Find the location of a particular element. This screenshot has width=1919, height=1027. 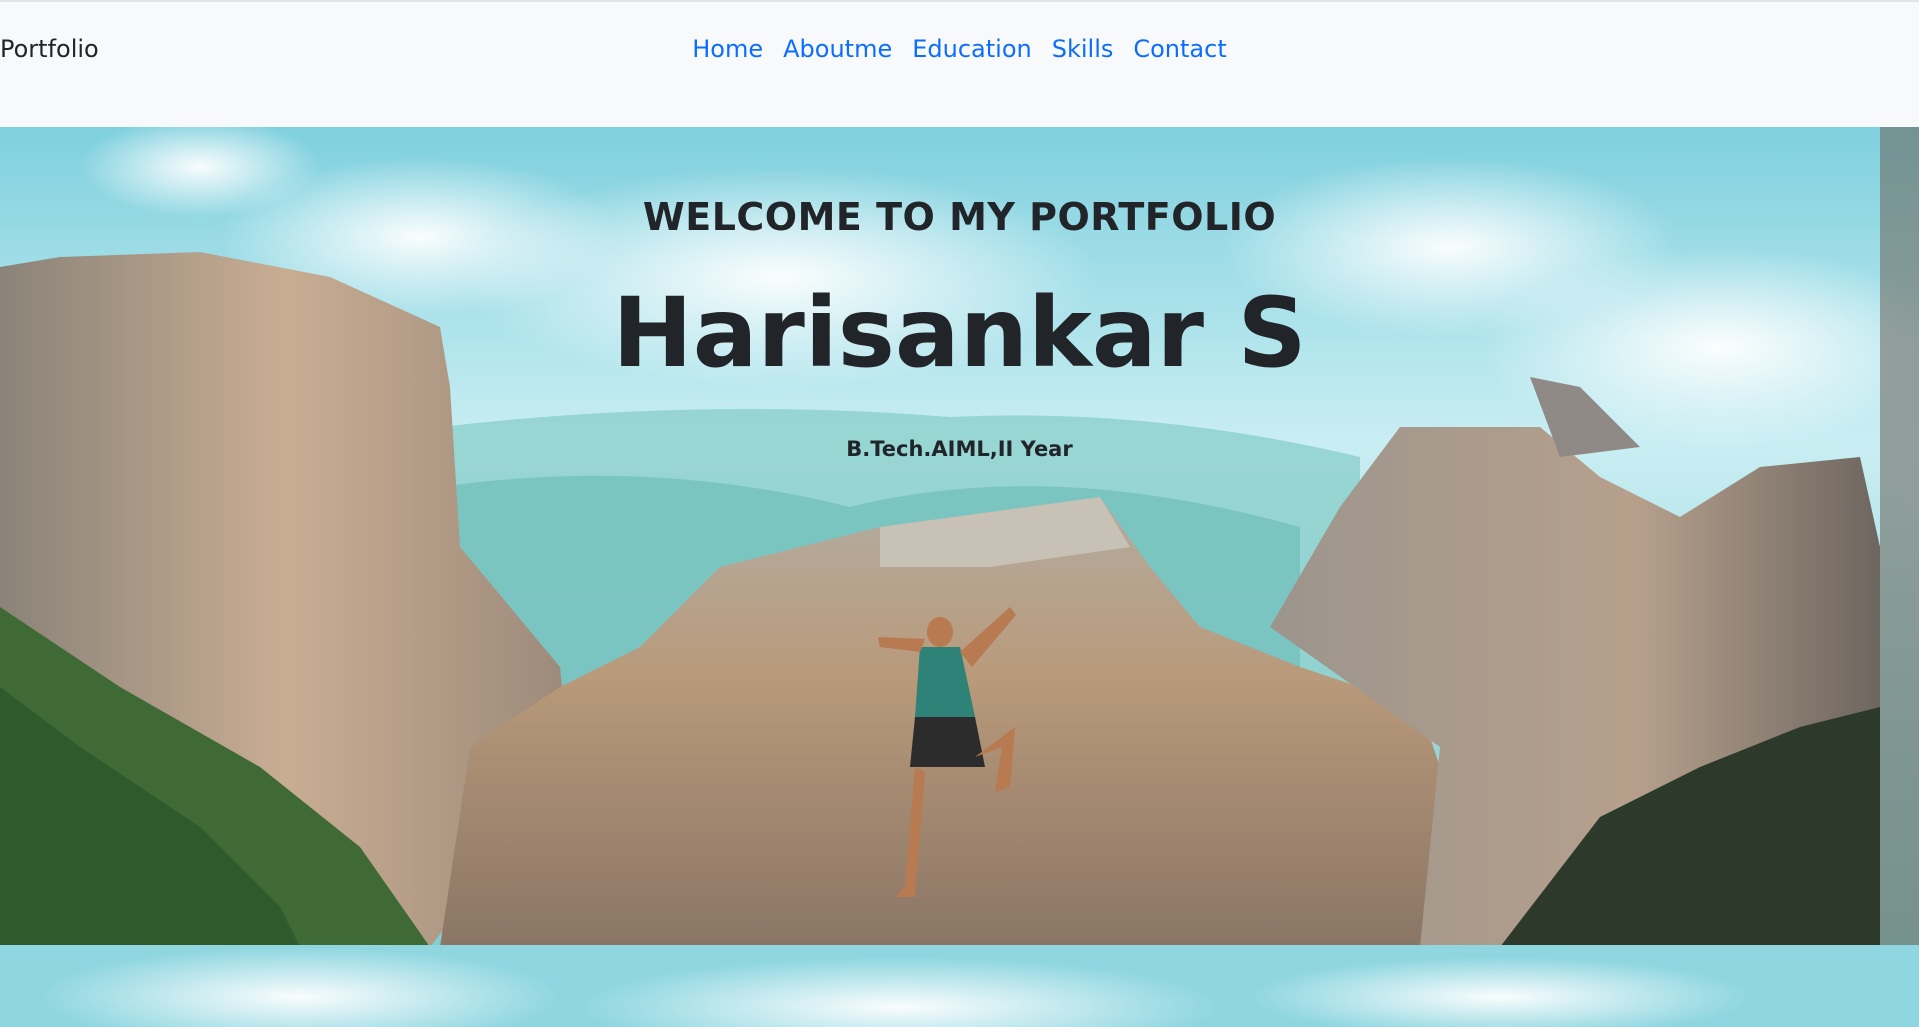

nav-link-aboutme: Aboutme is located at coordinates (837, 49).